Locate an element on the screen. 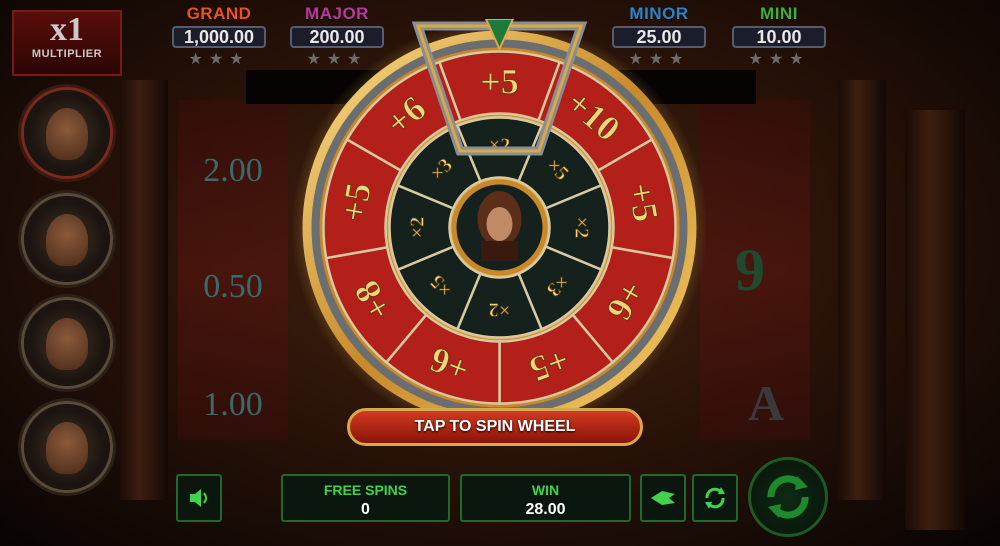  turbo-button is located at coordinates (663, 498).